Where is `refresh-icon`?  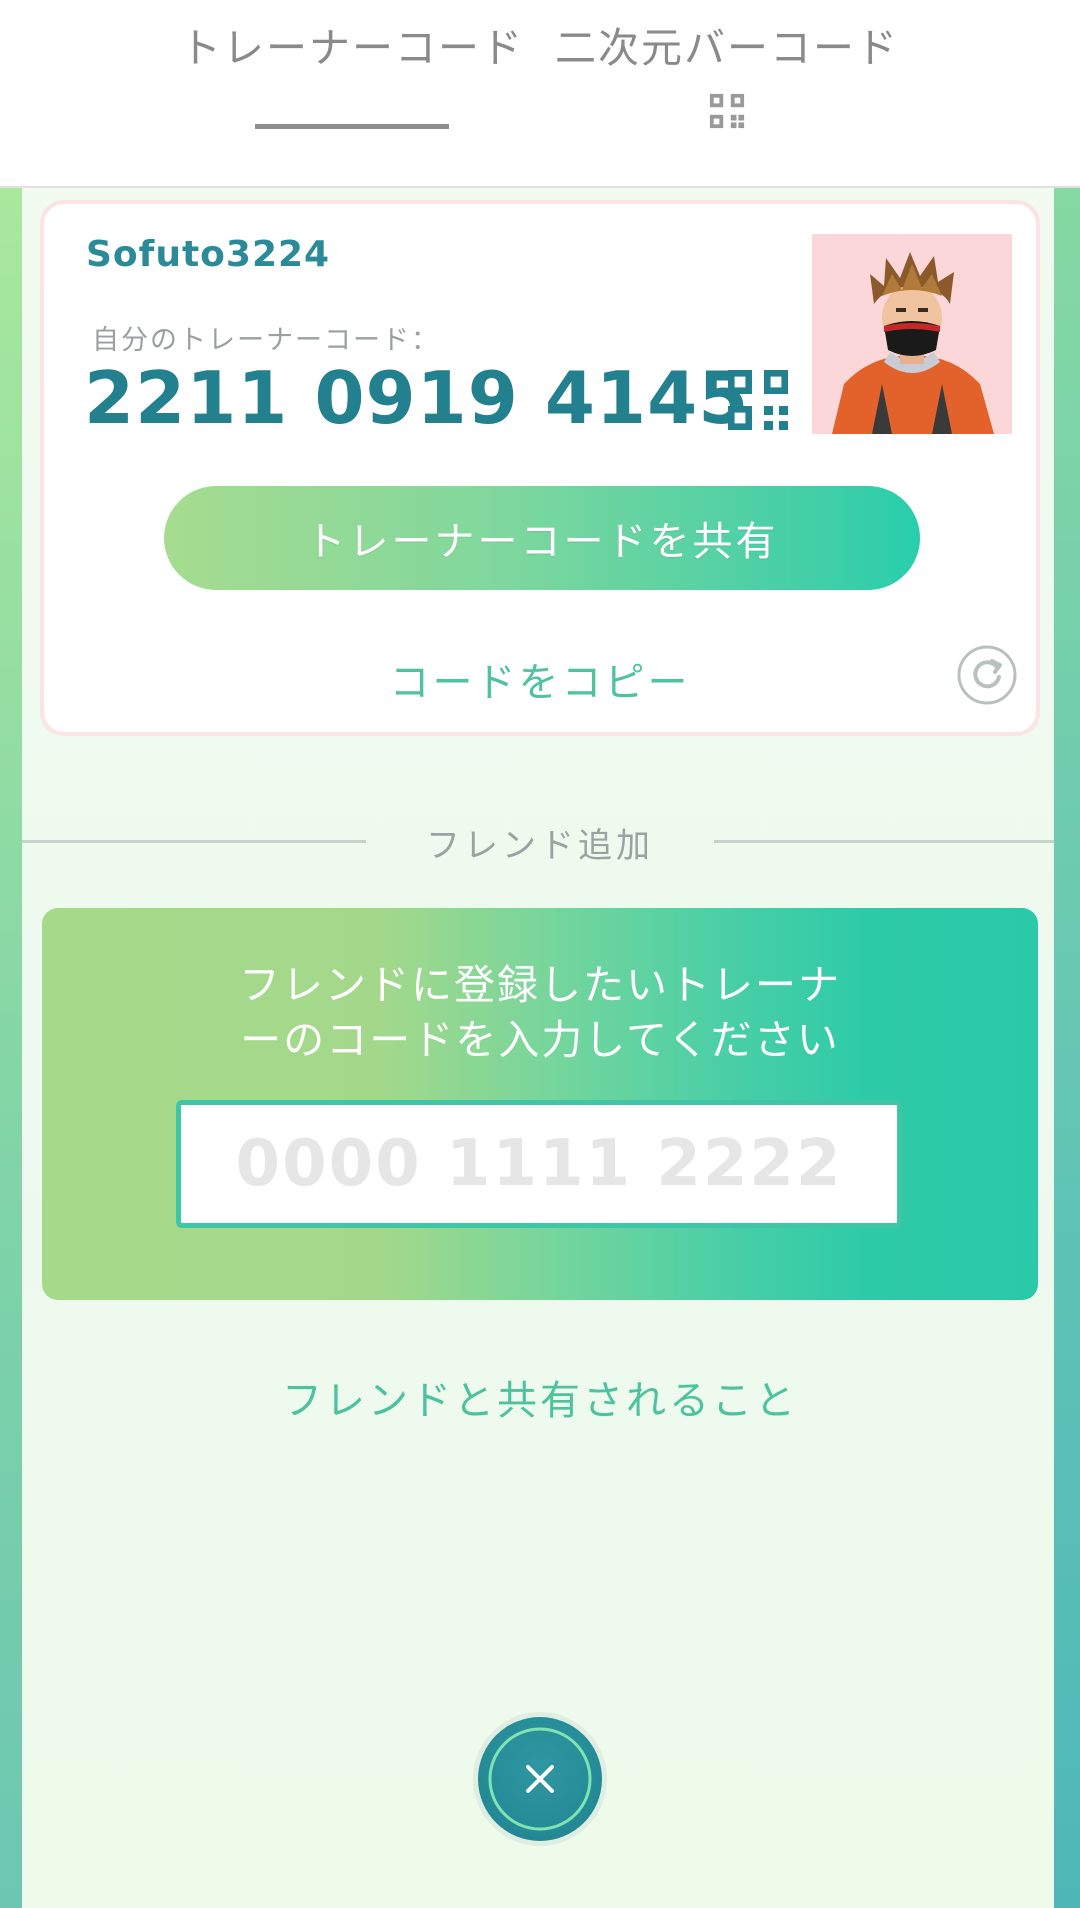
refresh-icon is located at coordinates (987, 675).